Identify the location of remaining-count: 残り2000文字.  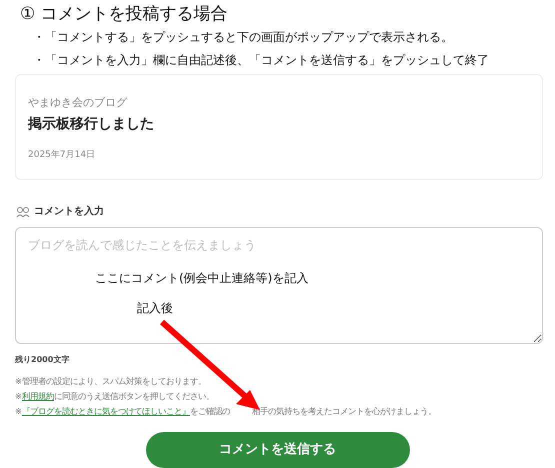
(42, 360).